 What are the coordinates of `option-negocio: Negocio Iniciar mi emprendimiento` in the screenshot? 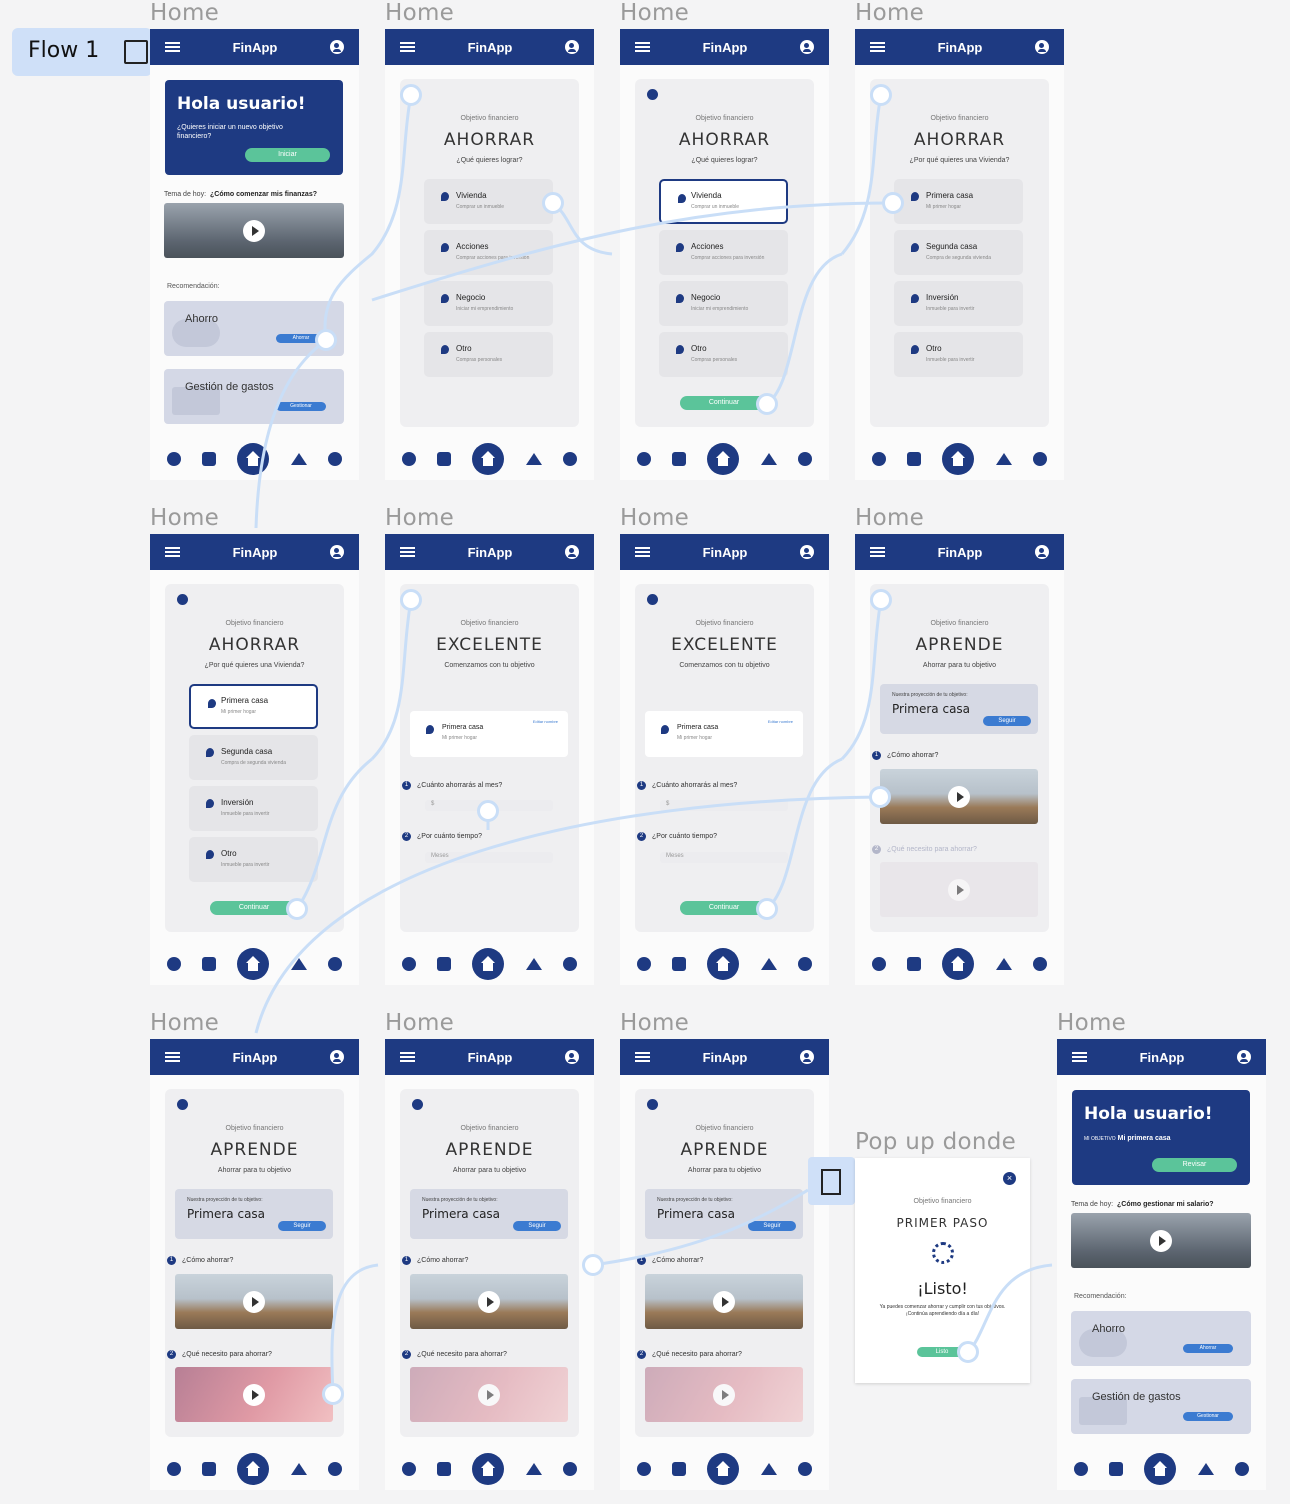 It's located at (723, 303).